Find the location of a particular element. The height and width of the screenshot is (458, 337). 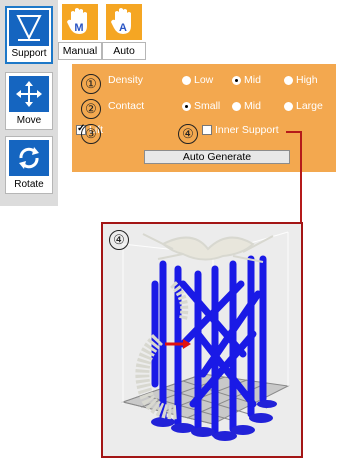

move-tool-button: Move is located at coordinates (29, 101).